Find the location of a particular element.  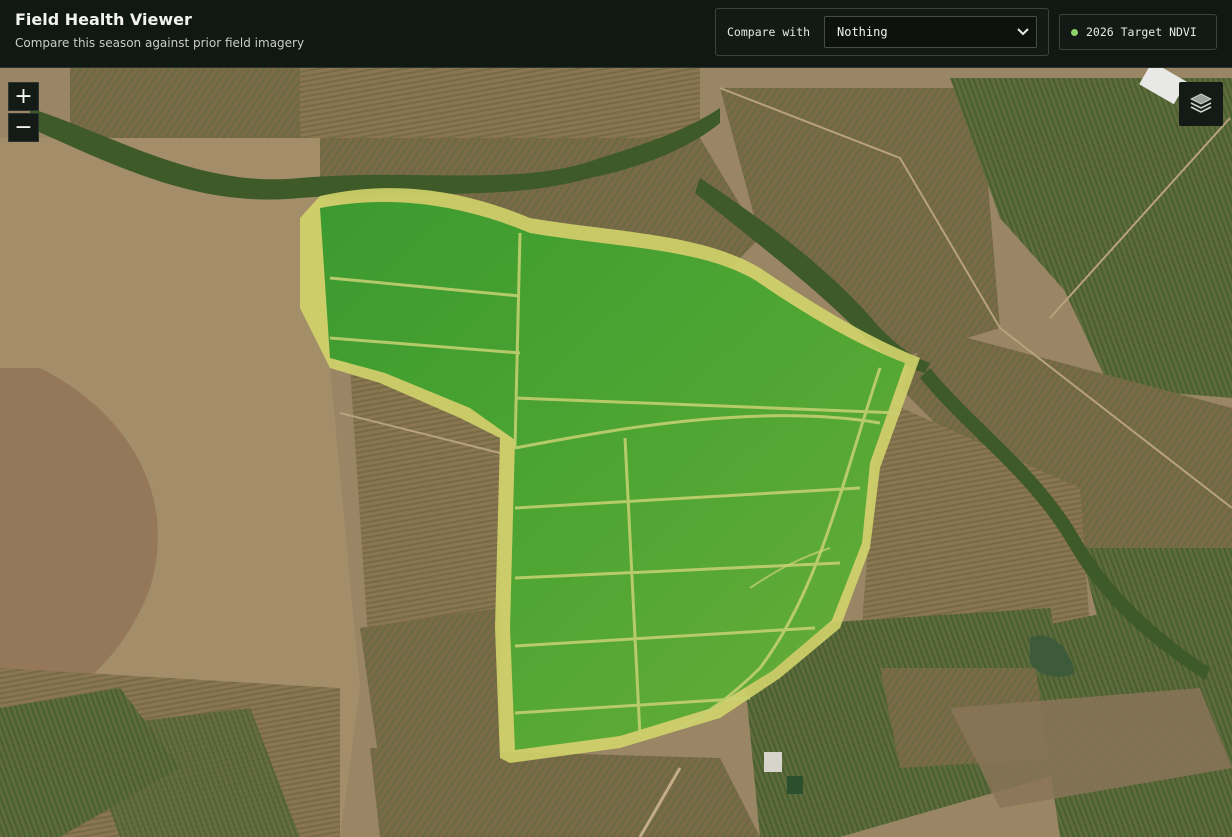

compare-select: Nothing is located at coordinates (930, 32).